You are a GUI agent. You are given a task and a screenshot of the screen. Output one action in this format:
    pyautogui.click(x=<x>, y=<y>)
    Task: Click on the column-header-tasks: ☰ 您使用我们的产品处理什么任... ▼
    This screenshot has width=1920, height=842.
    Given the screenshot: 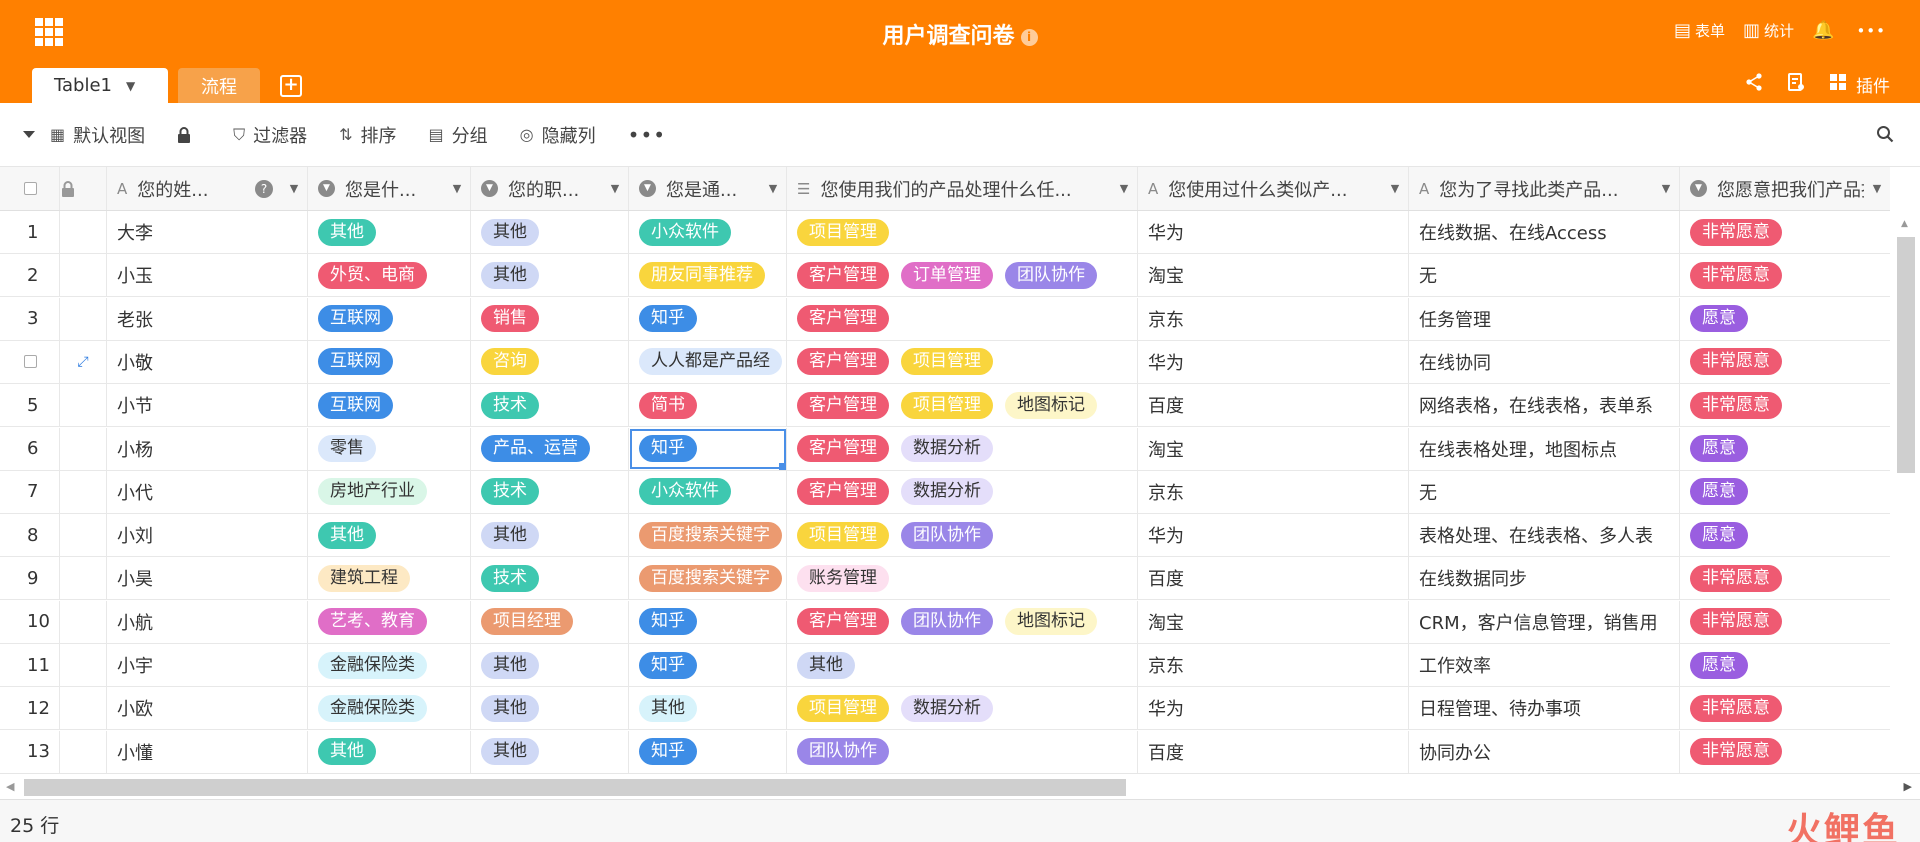 What is the action you would take?
    pyautogui.click(x=962, y=188)
    